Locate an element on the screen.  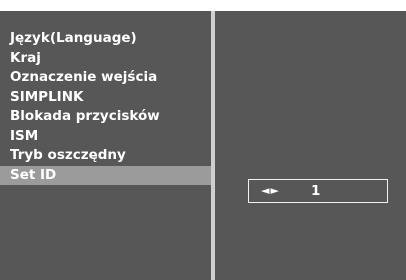
menu-item-language: Język(Language) is located at coordinates (105, 39).